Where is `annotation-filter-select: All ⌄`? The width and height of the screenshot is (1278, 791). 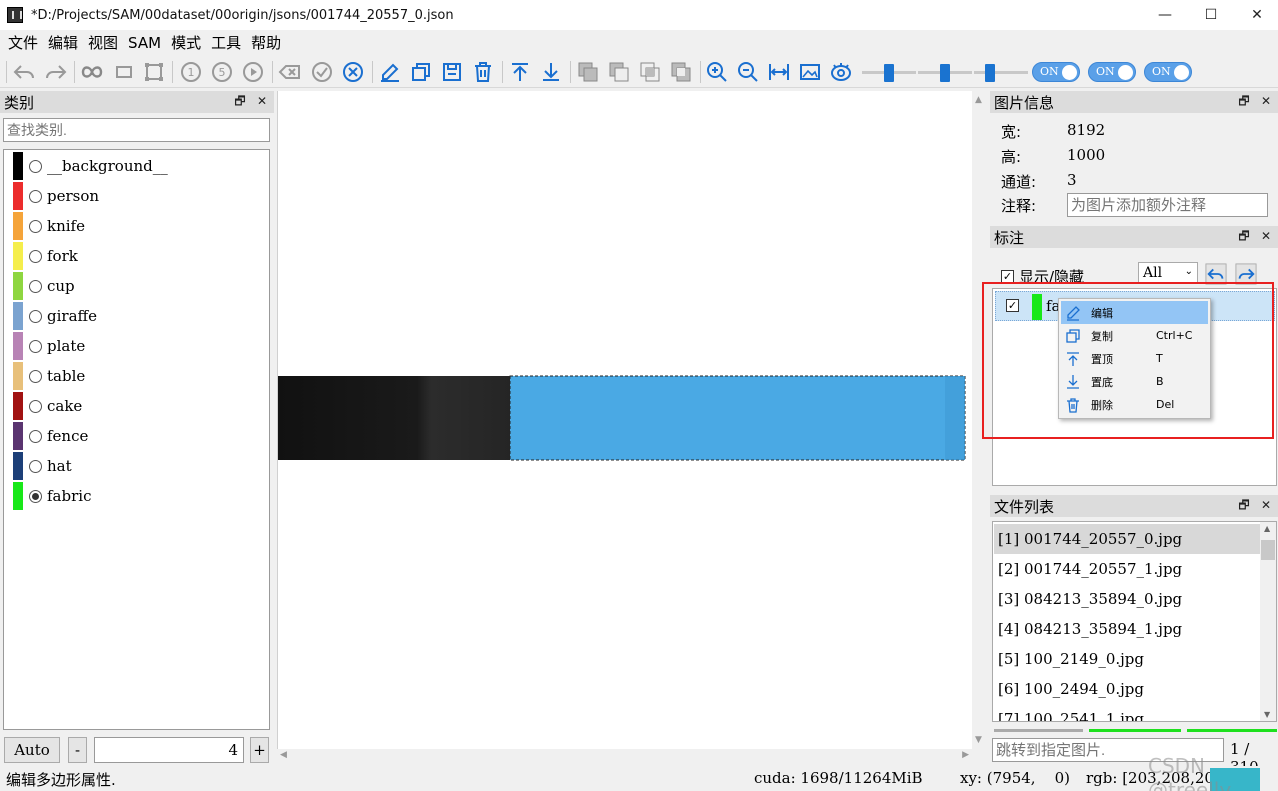 annotation-filter-select: All ⌄ is located at coordinates (1168, 273).